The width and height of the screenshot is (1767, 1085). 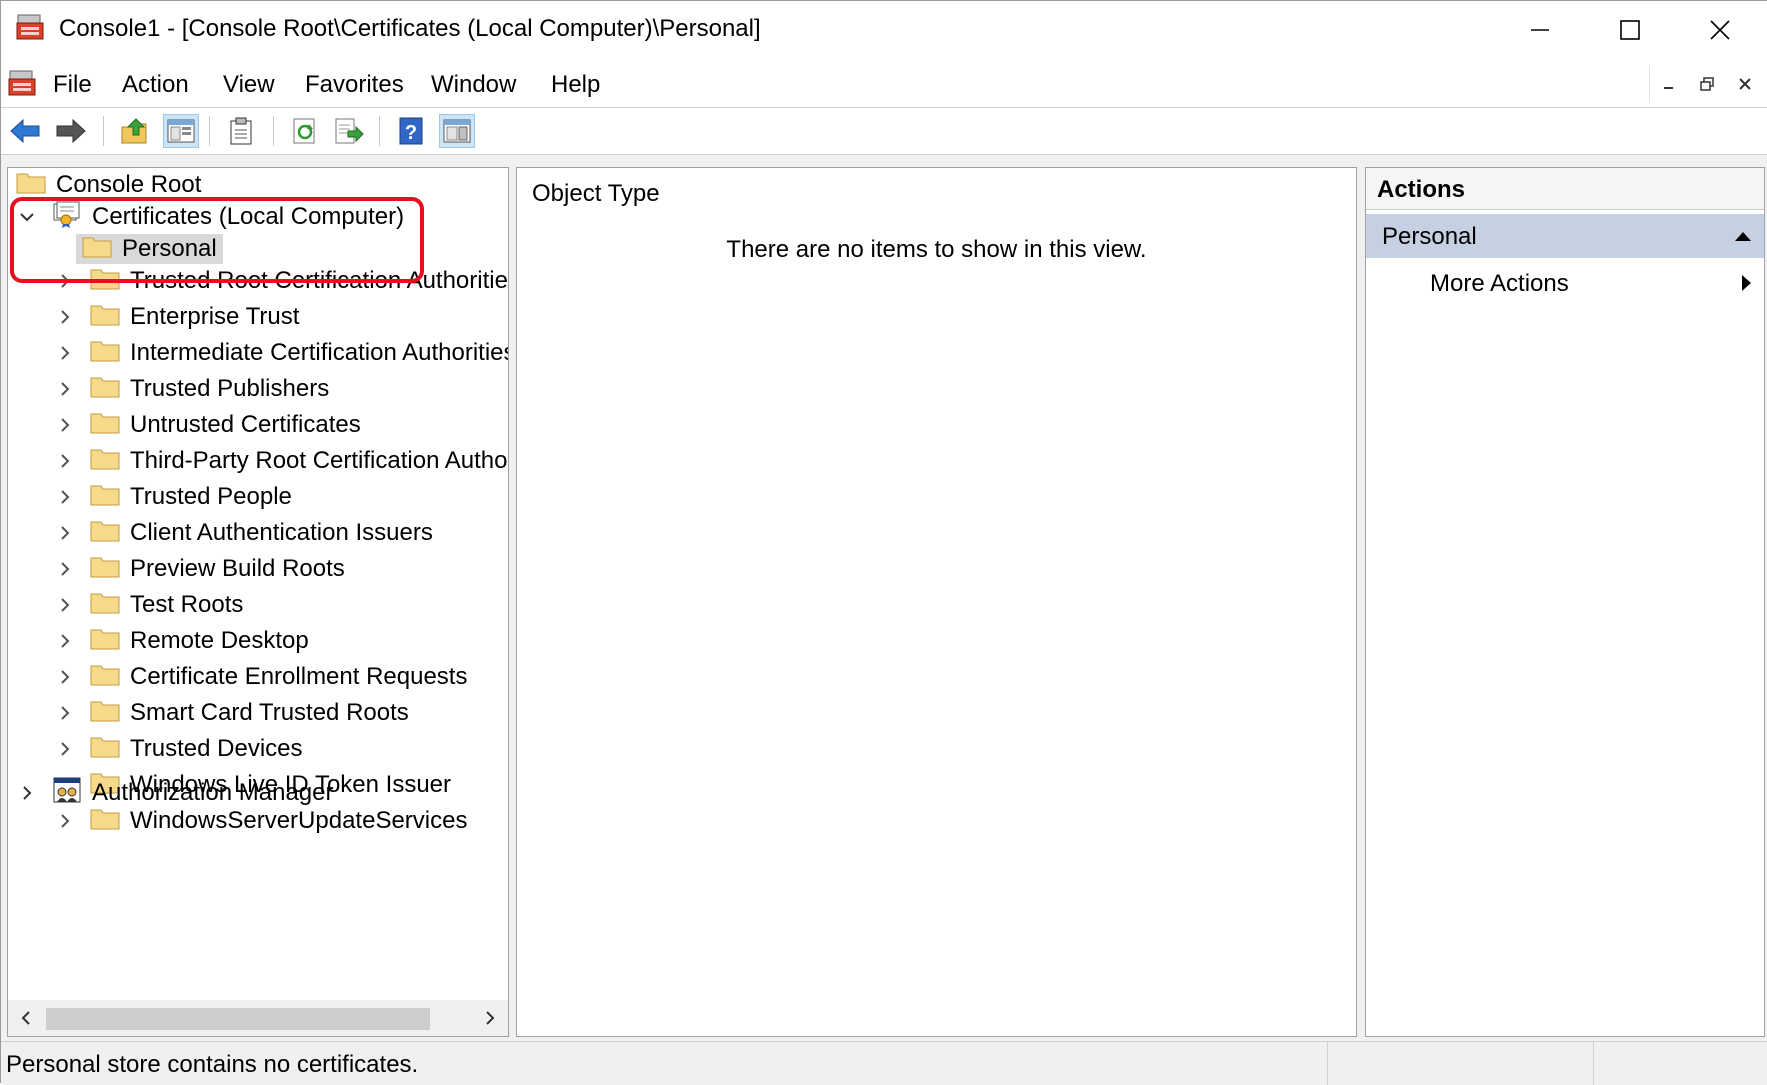 I want to click on authorization-manager-icon, so click(x=67, y=793).